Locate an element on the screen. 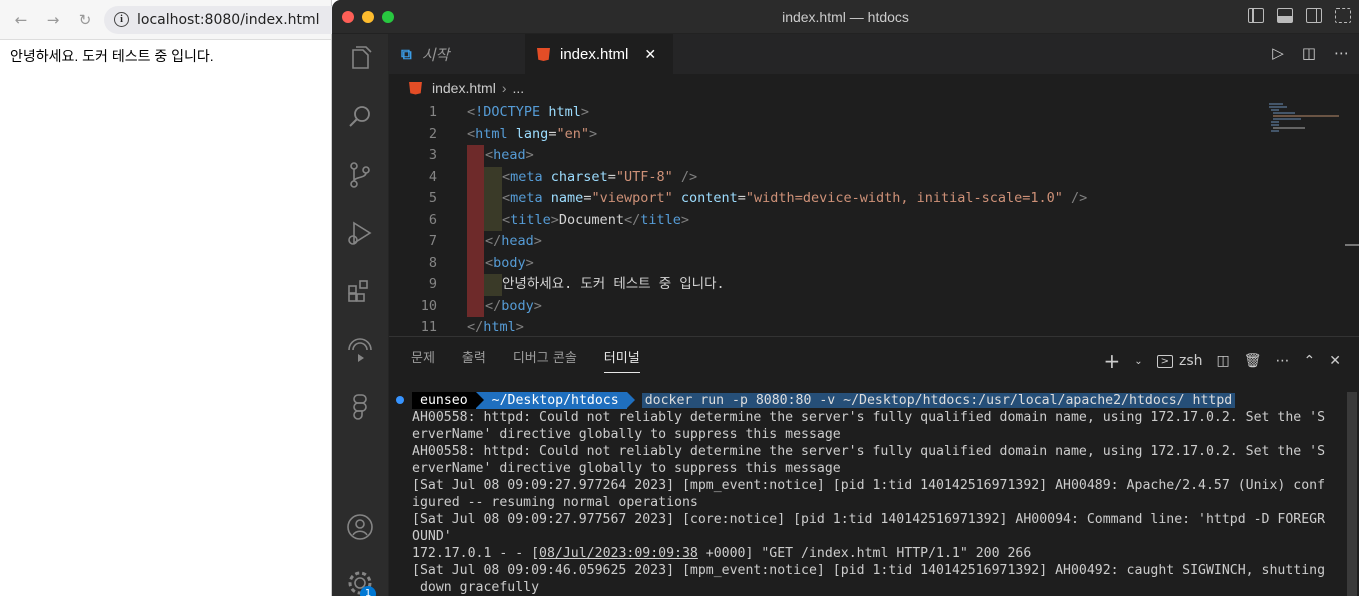 The image size is (1359, 596). code-line: 3 <head> is located at coordinates (874, 156).